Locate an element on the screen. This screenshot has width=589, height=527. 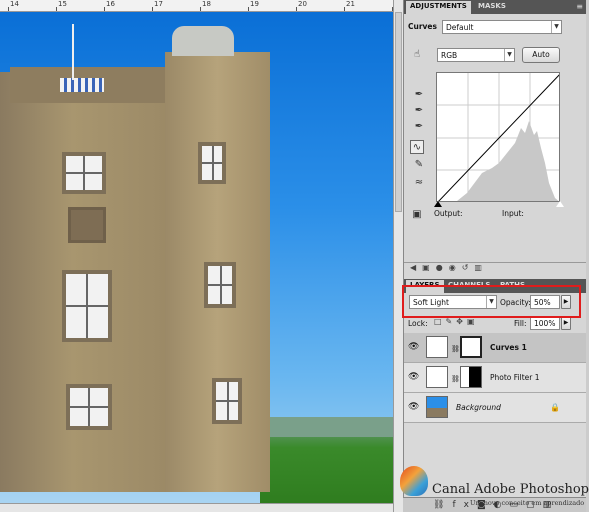
bottom-strip is located at coordinates (294, 519).